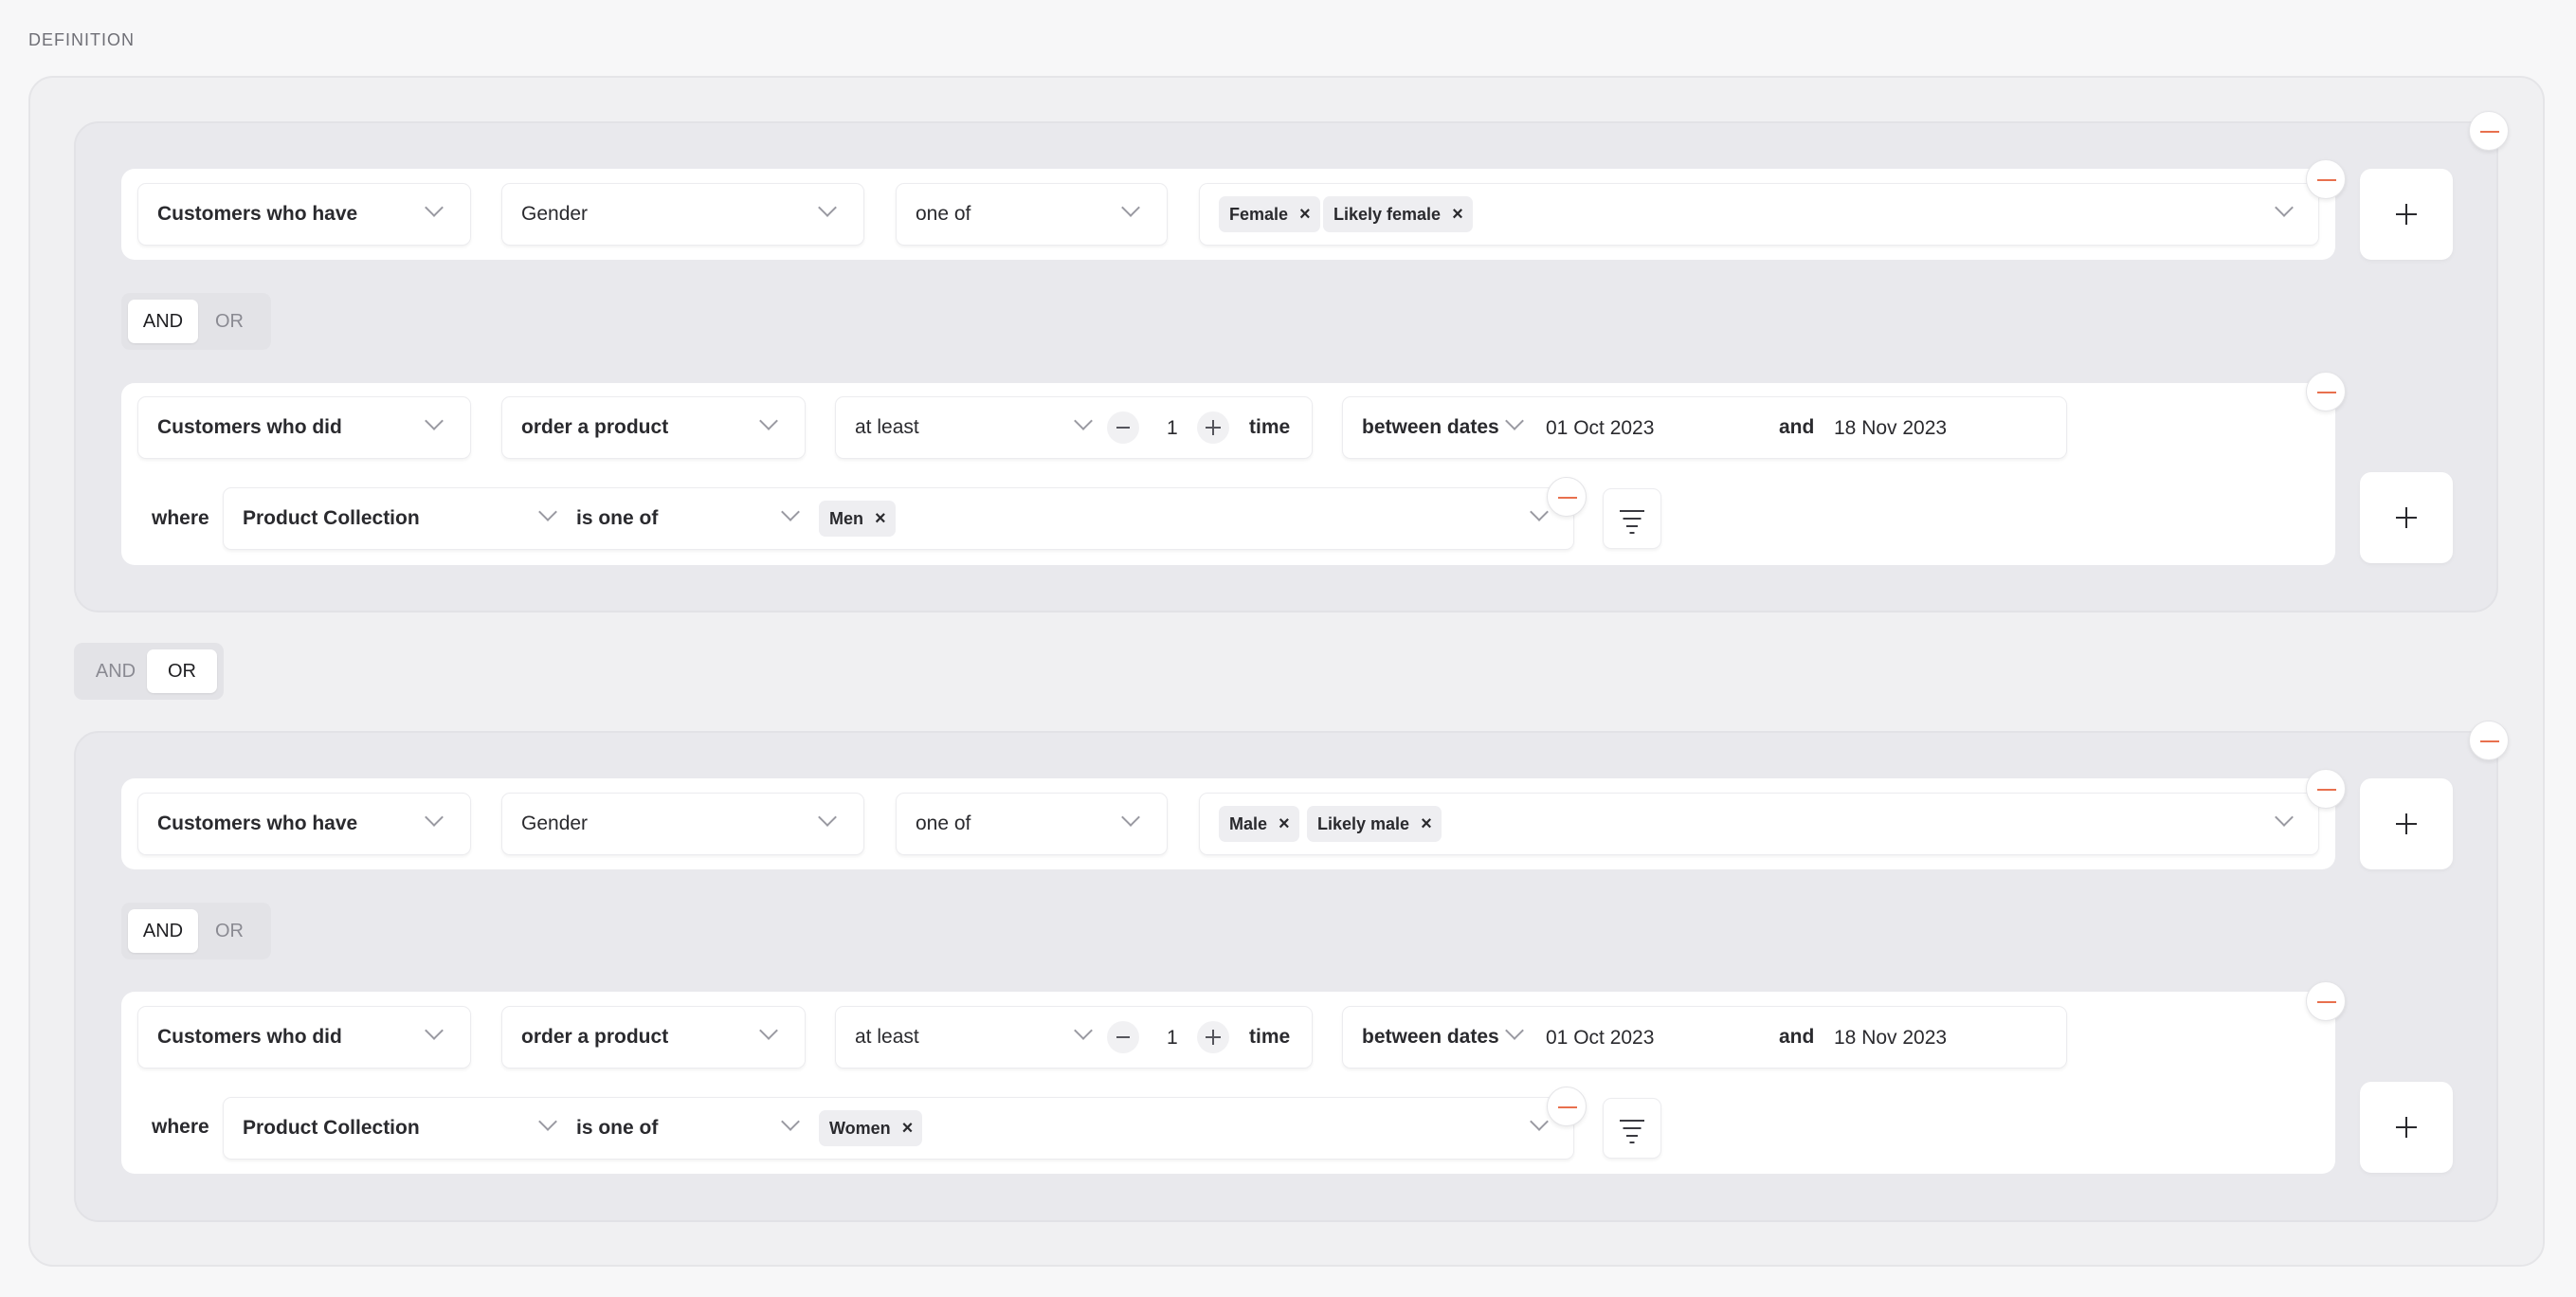  What do you see at coordinates (1632, 1121) in the screenshot?
I see `filter-icon` at bounding box center [1632, 1121].